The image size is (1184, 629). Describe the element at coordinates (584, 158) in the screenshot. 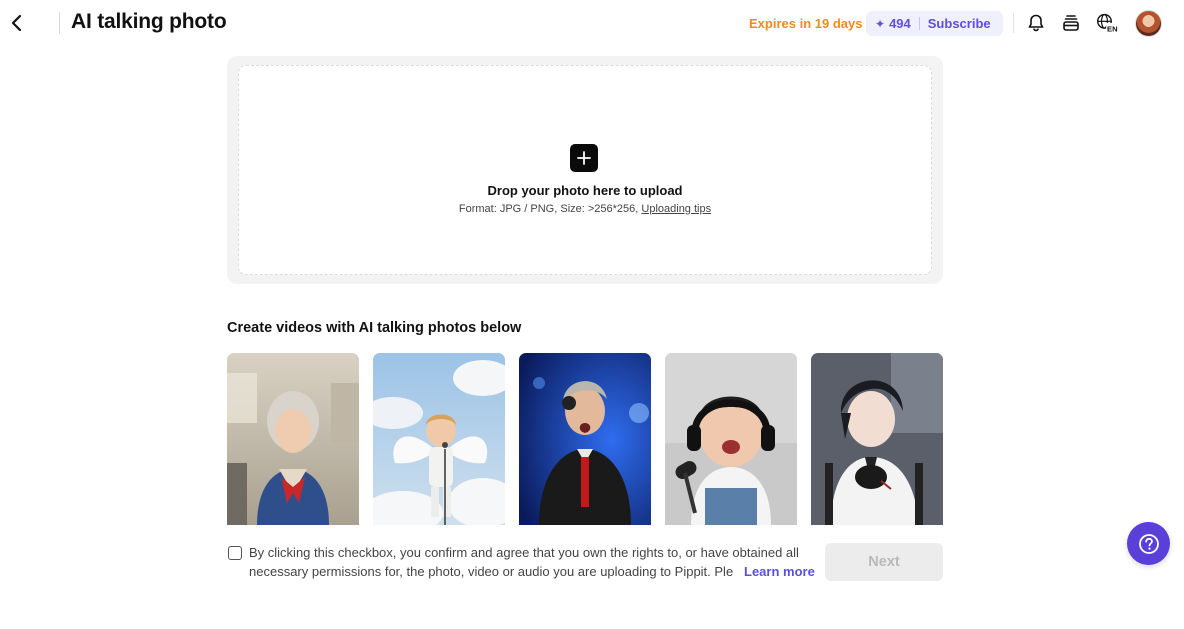

I see `plus-icon` at that location.